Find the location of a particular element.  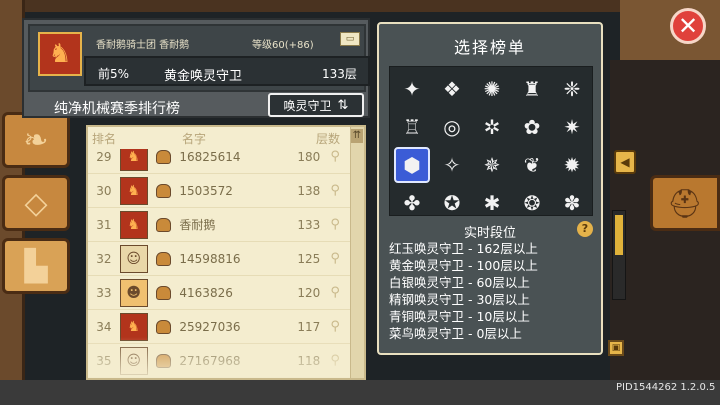

tier-item: 白银唤灵守卫 - 60层以上 is located at coordinates (459, 282).